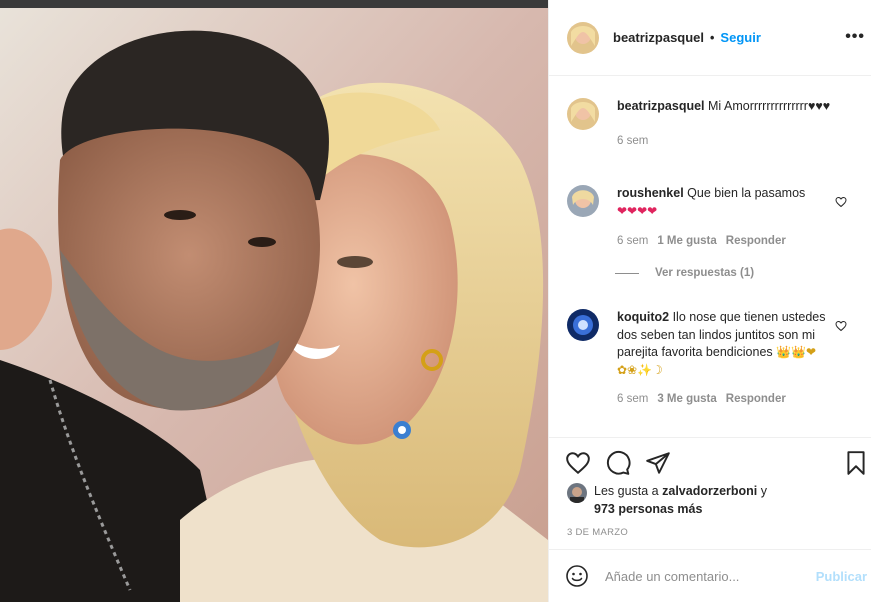 Image resolution: width=871 pixels, height=602 pixels. Describe the element at coordinates (686, 400) in the screenshot. I see `comment-likes: 3 Me gusta` at that location.